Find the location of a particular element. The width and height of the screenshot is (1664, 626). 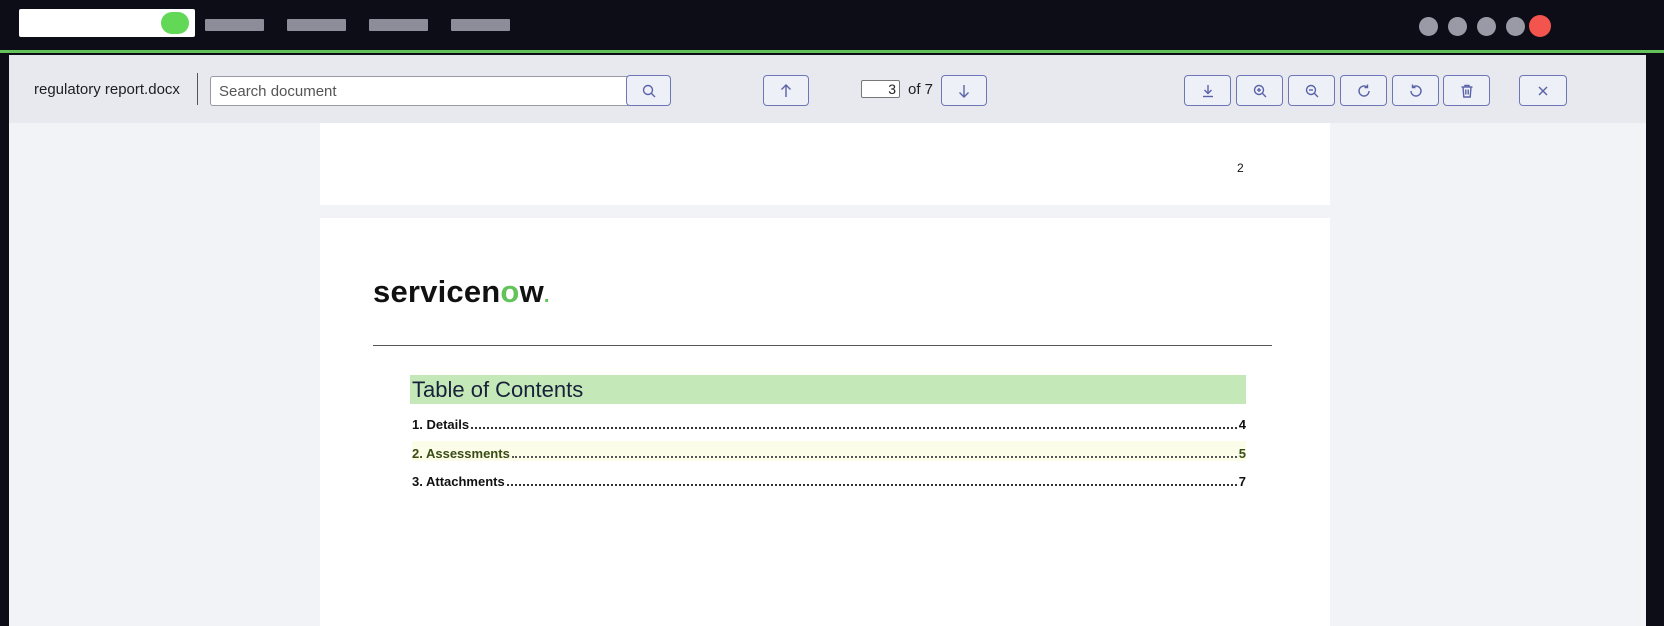

arrow-down-icon is located at coordinates (964, 91).